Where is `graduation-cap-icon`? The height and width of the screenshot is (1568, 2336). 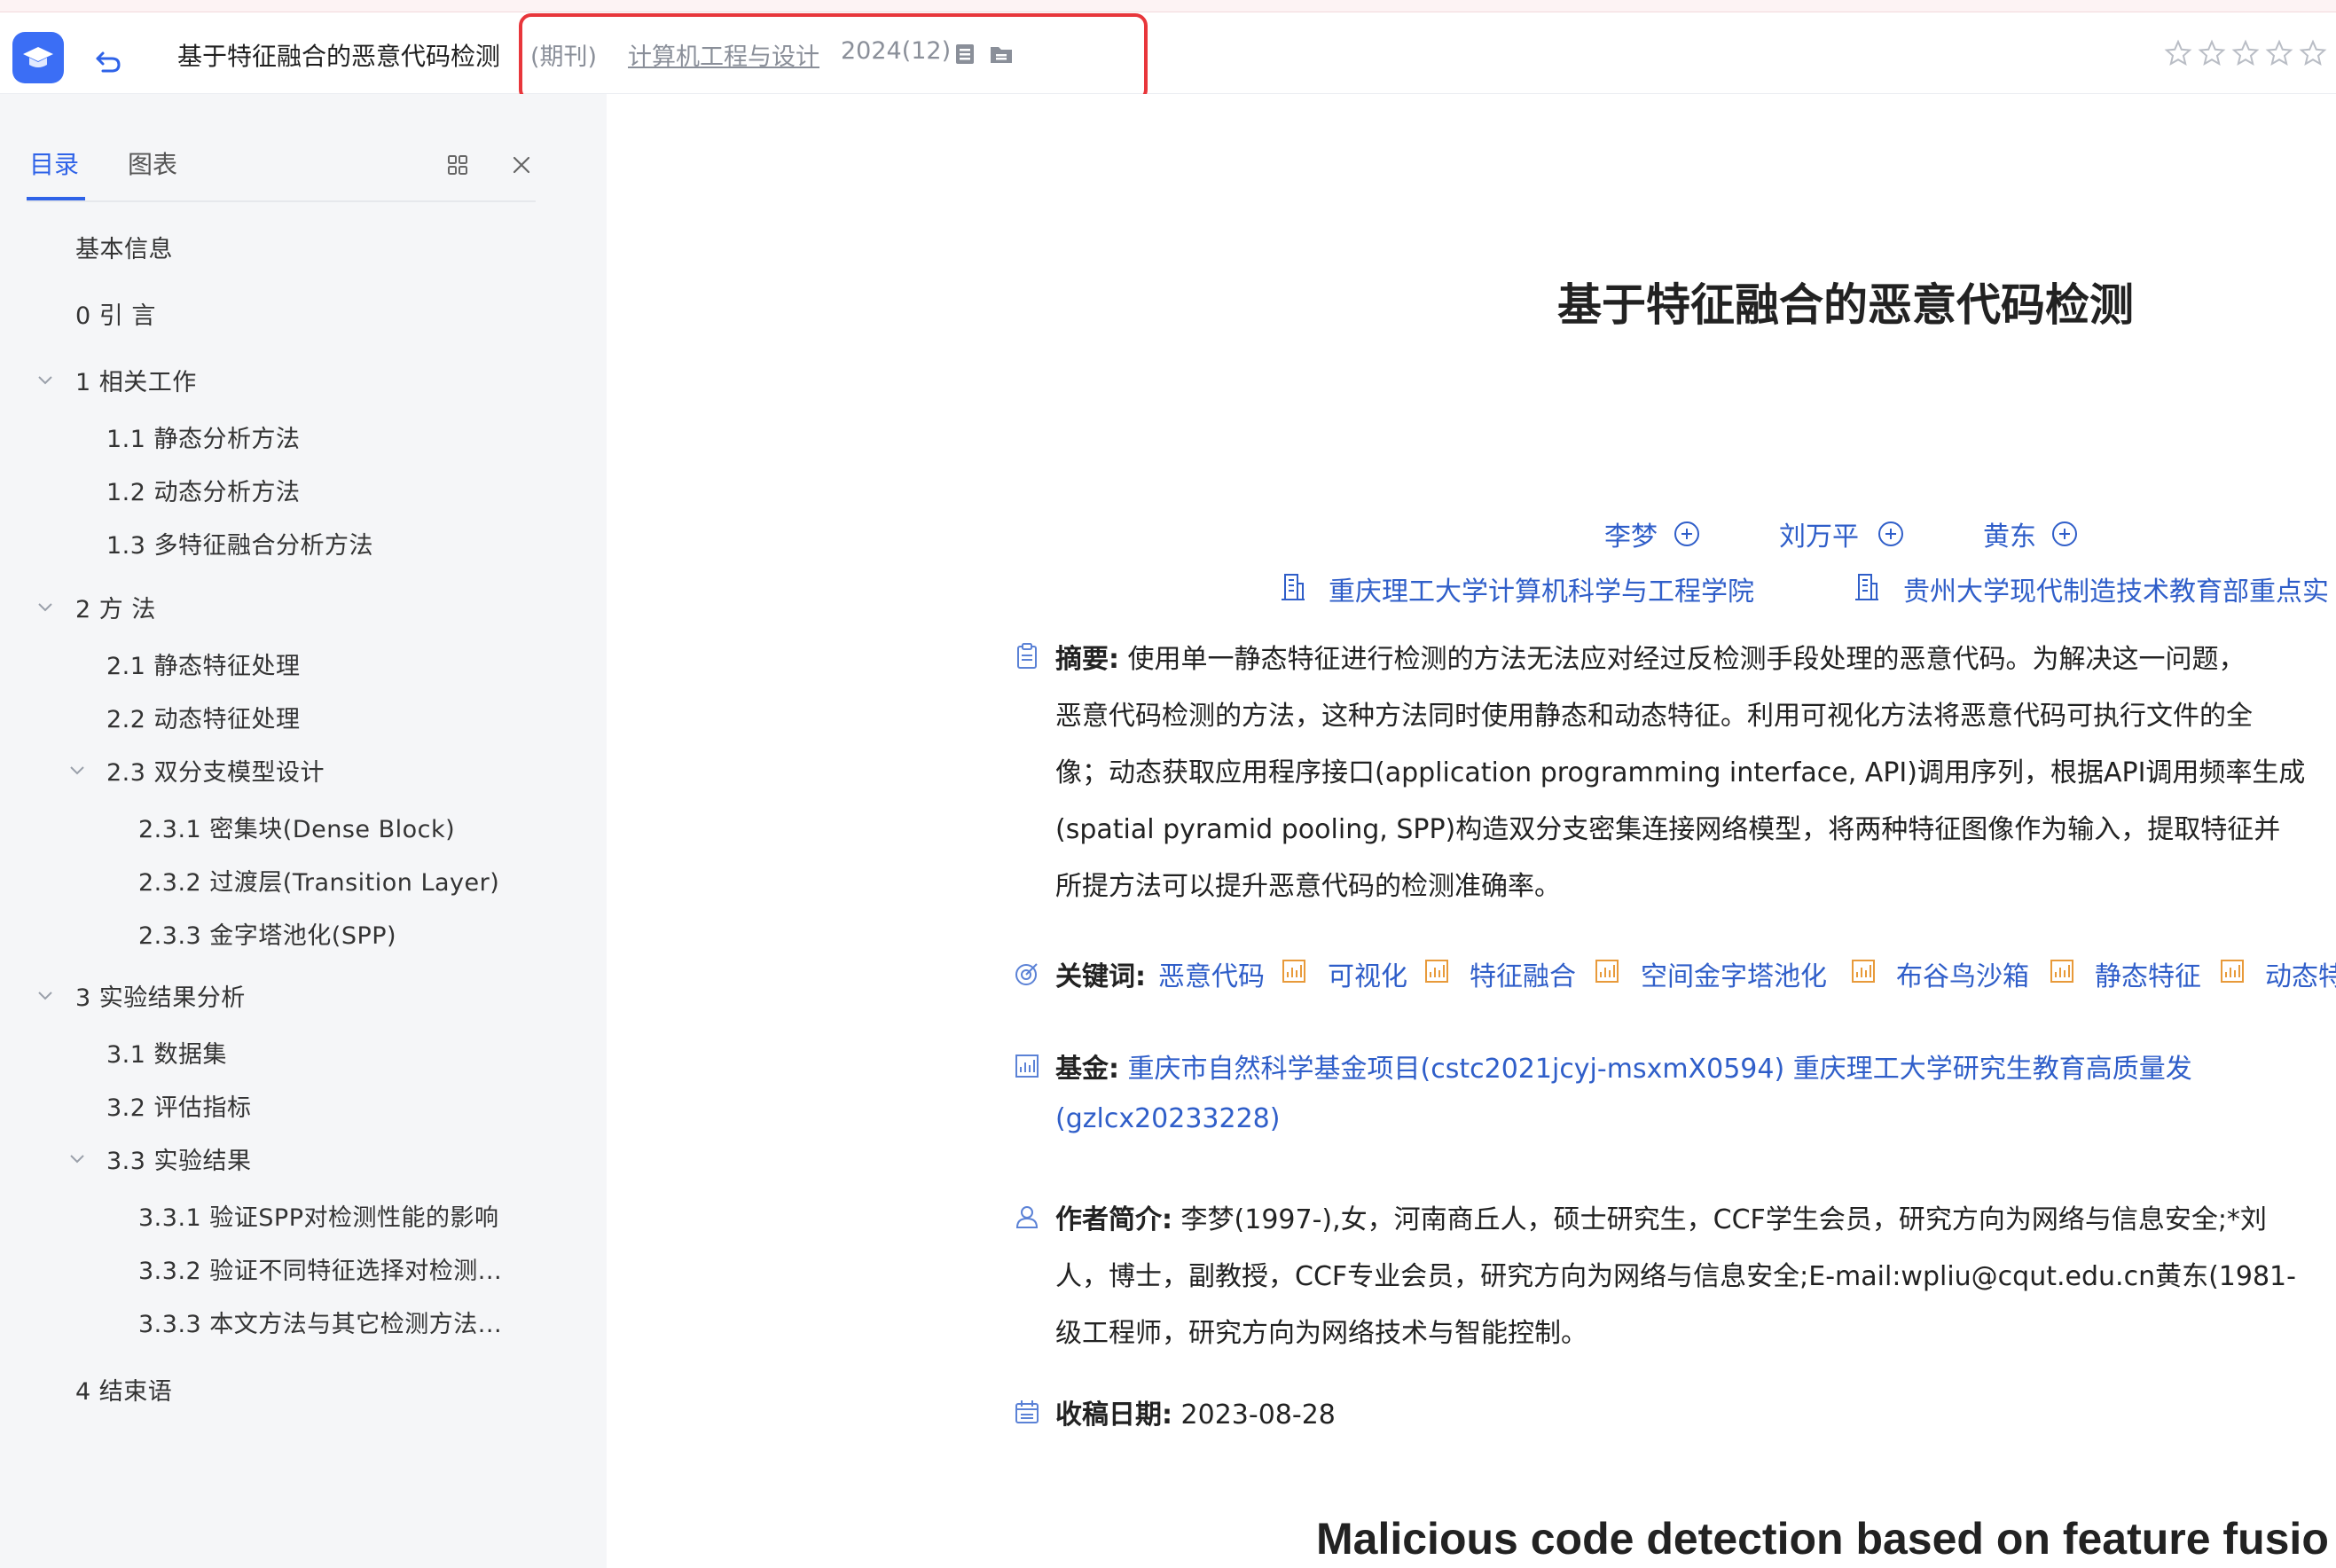
graduation-cap-icon is located at coordinates (38, 57).